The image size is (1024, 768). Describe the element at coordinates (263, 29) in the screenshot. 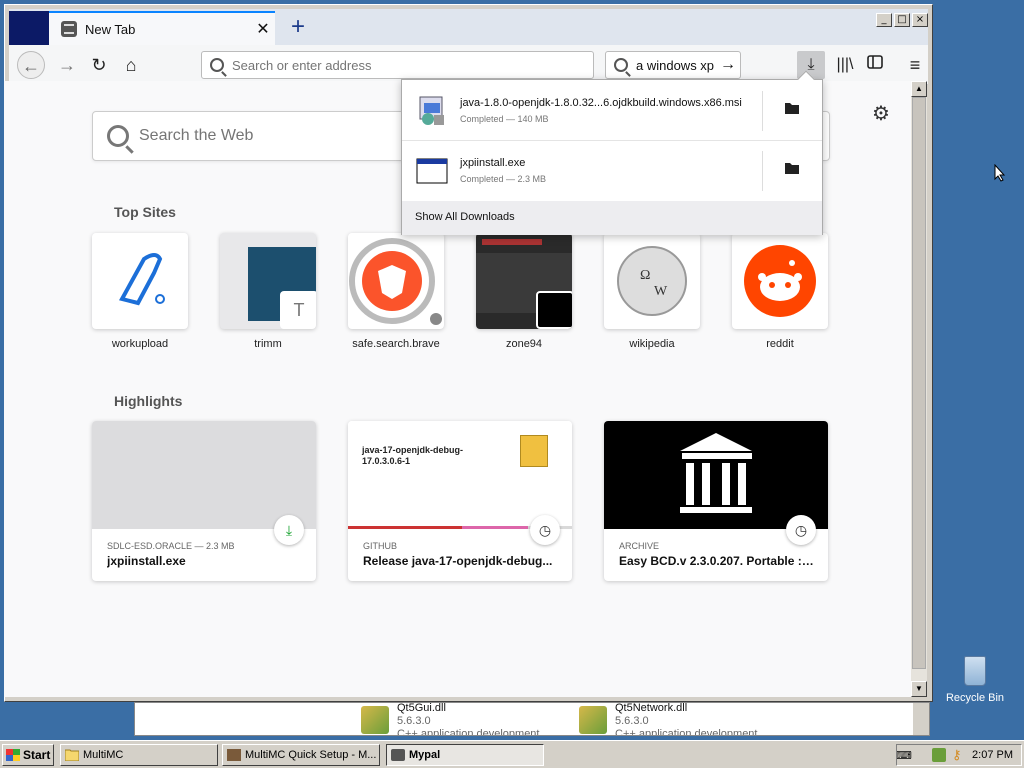

I see `tab-close-icon: ✕` at that location.